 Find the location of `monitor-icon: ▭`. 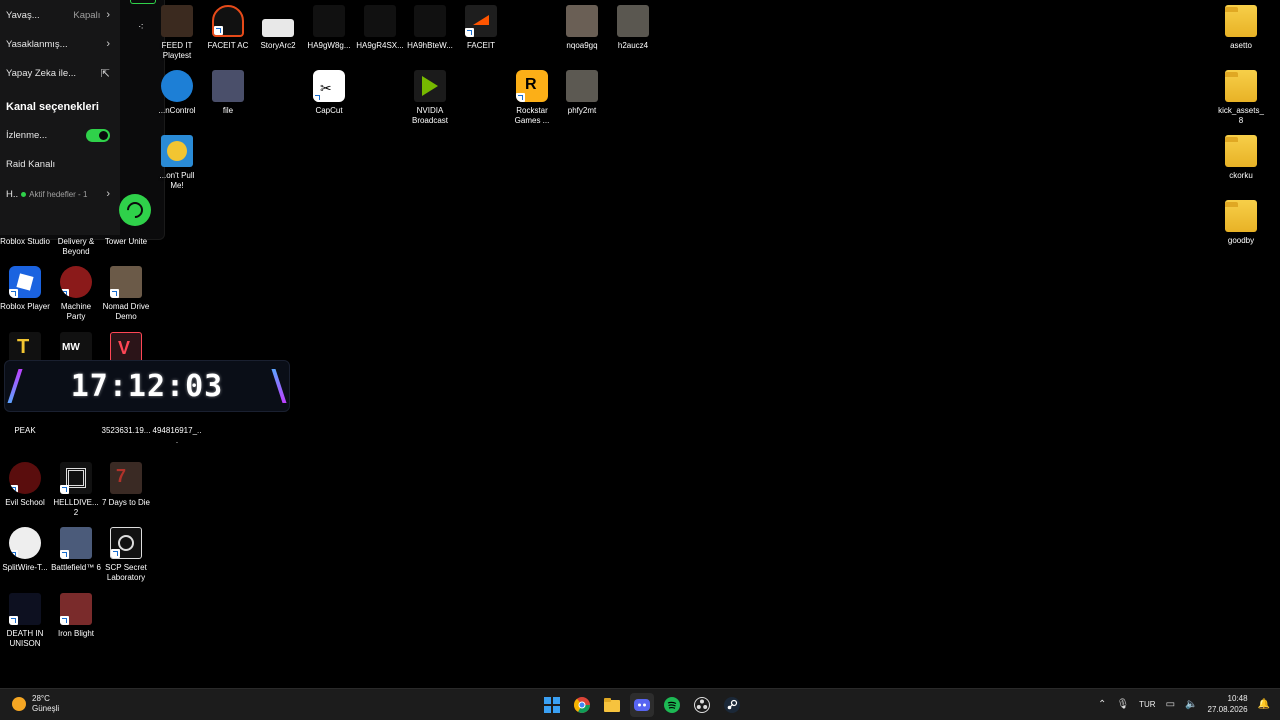

monitor-icon: ▭ is located at coordinates (1170, 704).